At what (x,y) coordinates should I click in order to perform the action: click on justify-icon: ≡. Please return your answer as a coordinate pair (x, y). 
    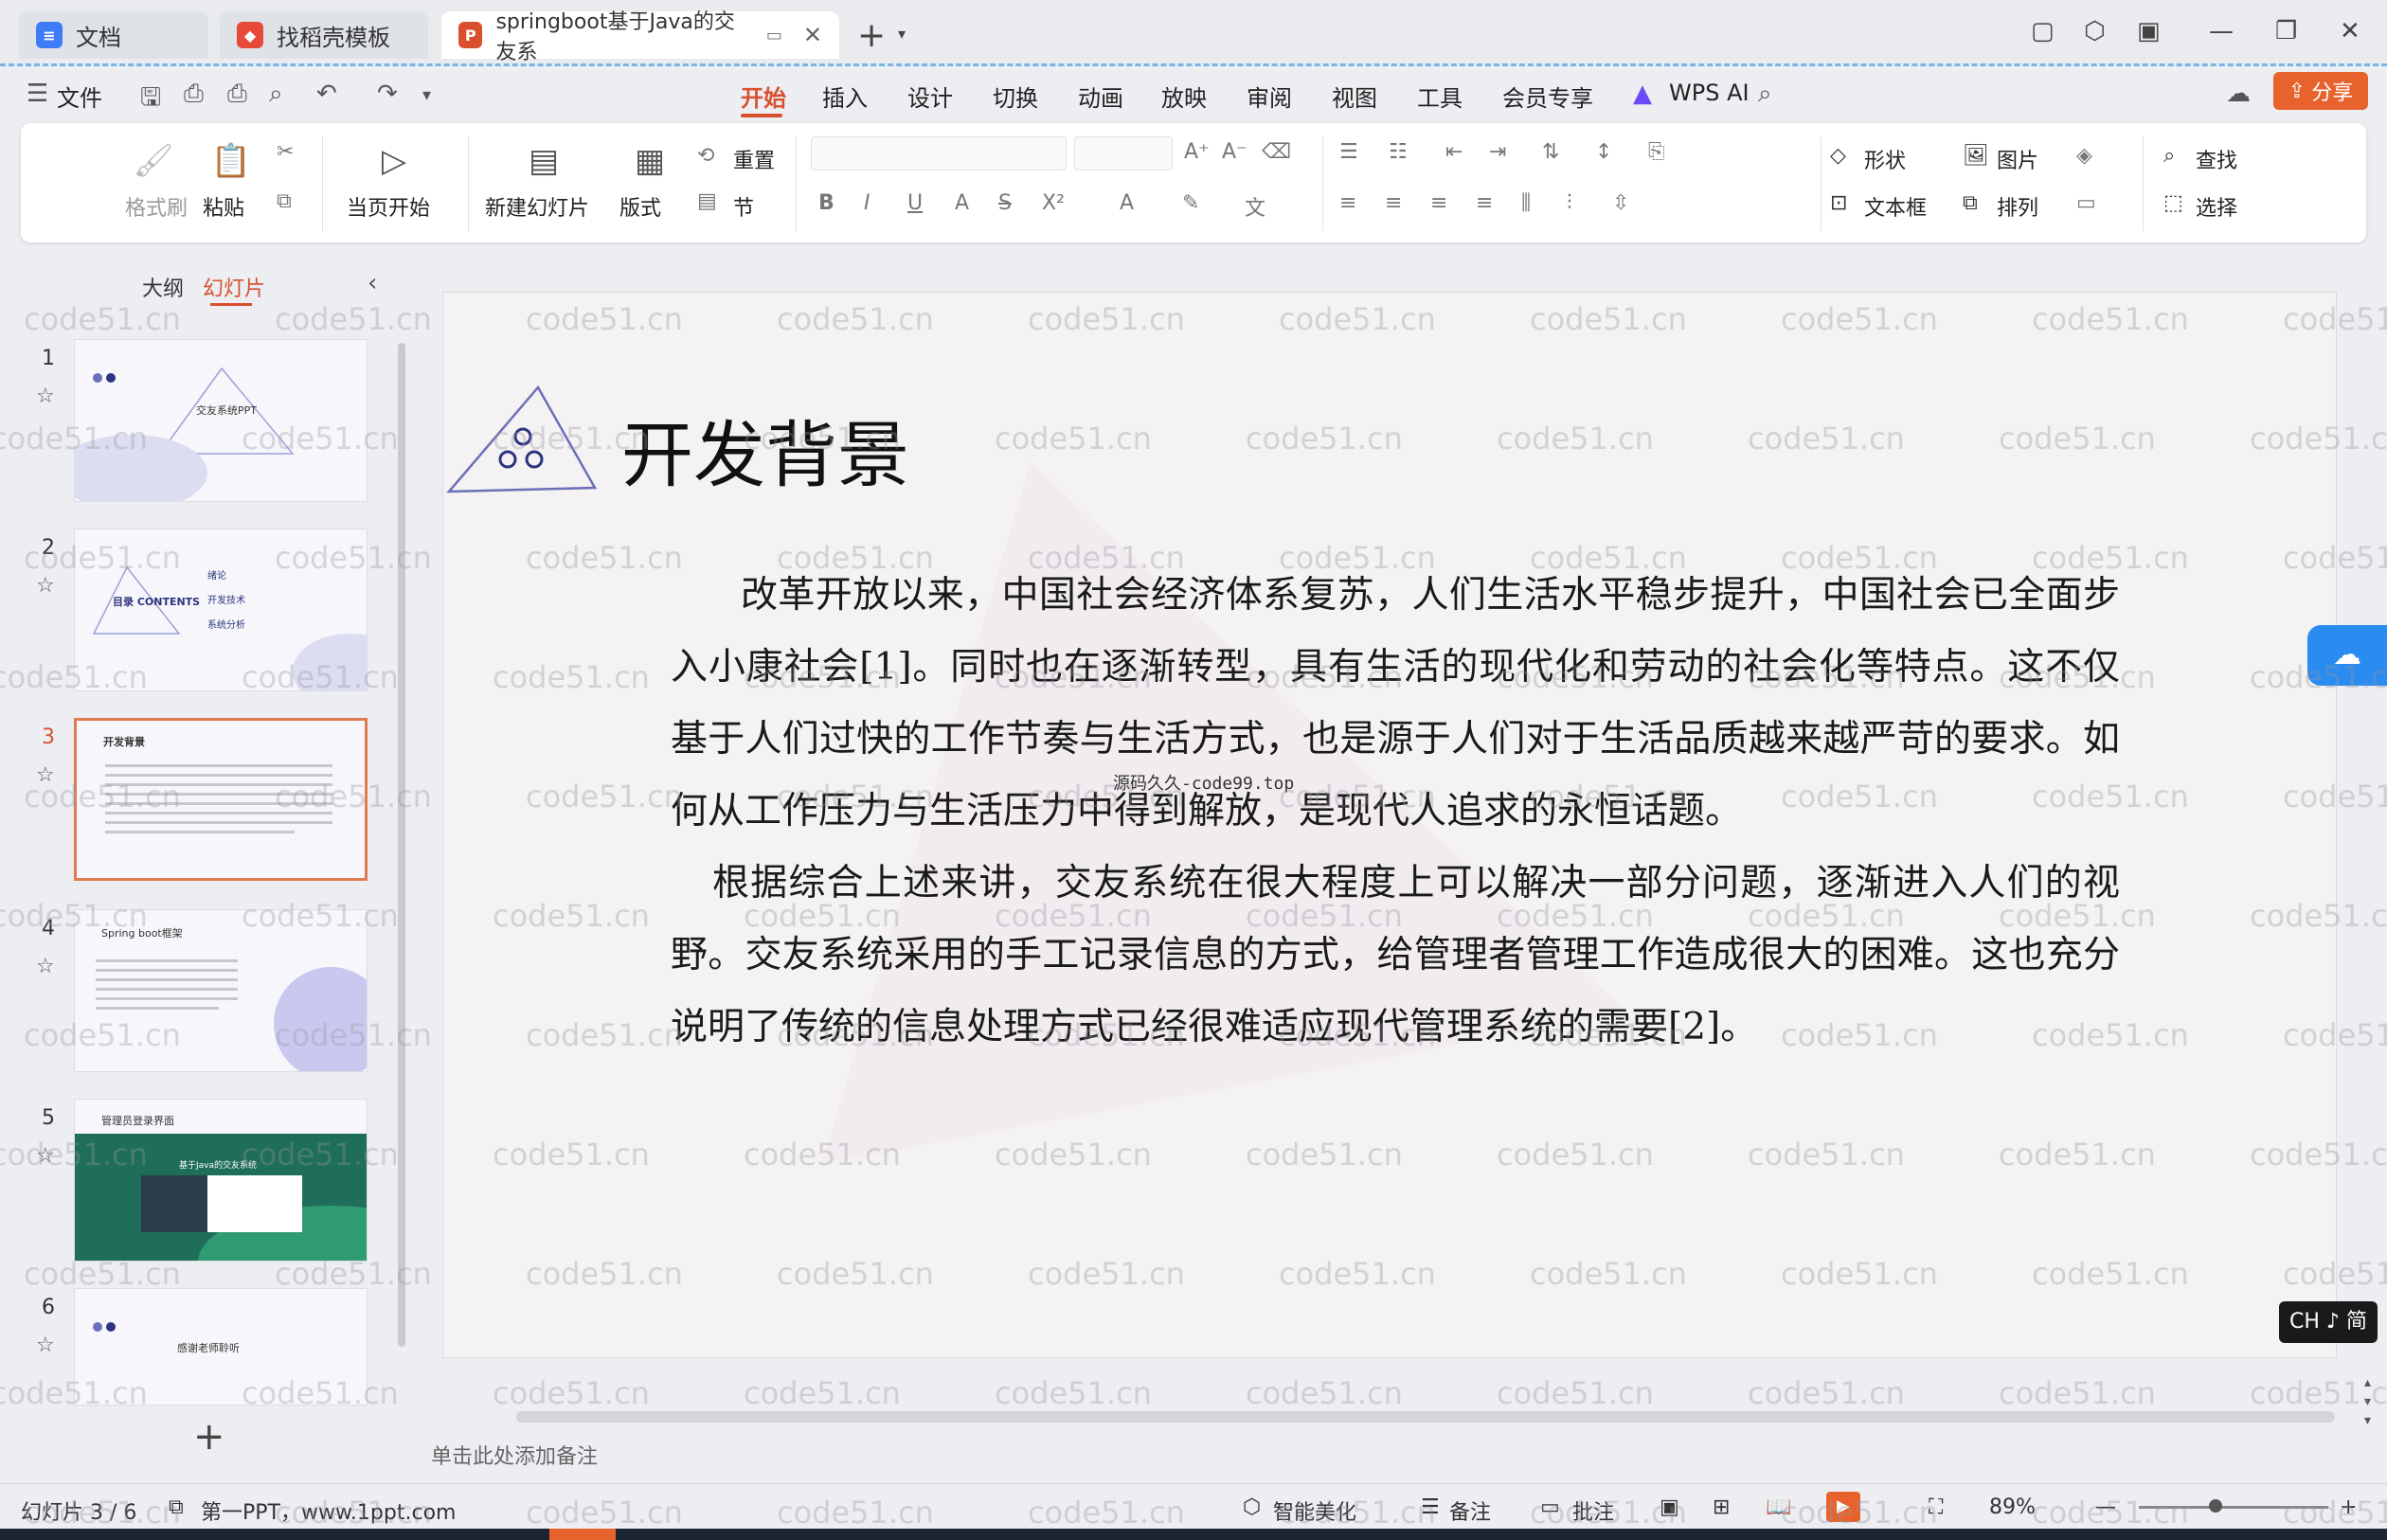
    Looking at the image, I should click on (1484, 203).